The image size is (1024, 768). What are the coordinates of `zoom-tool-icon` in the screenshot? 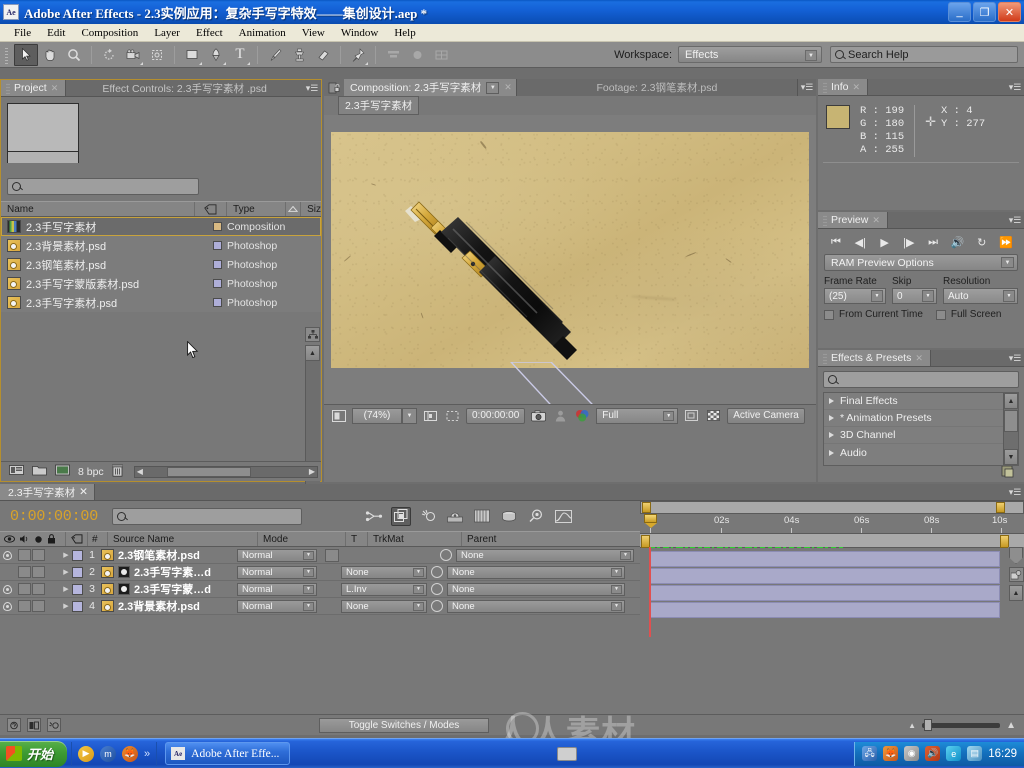 It's located at (74, 55).